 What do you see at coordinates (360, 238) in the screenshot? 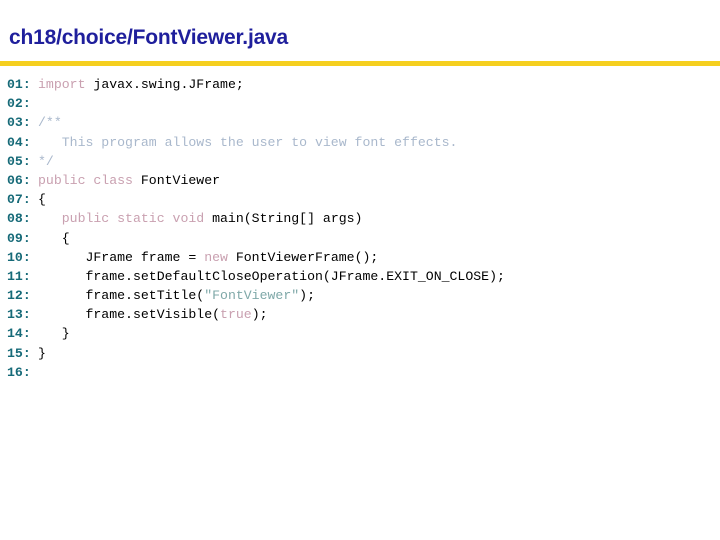
I see `code-line: 09: {` at bounding box center [360, 238].